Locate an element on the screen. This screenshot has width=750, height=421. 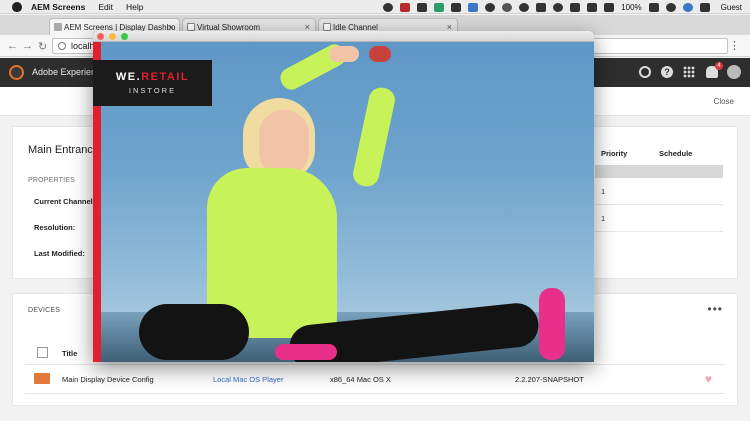
menu-app-name: AEM Screens is located at coordinates (58, 7).